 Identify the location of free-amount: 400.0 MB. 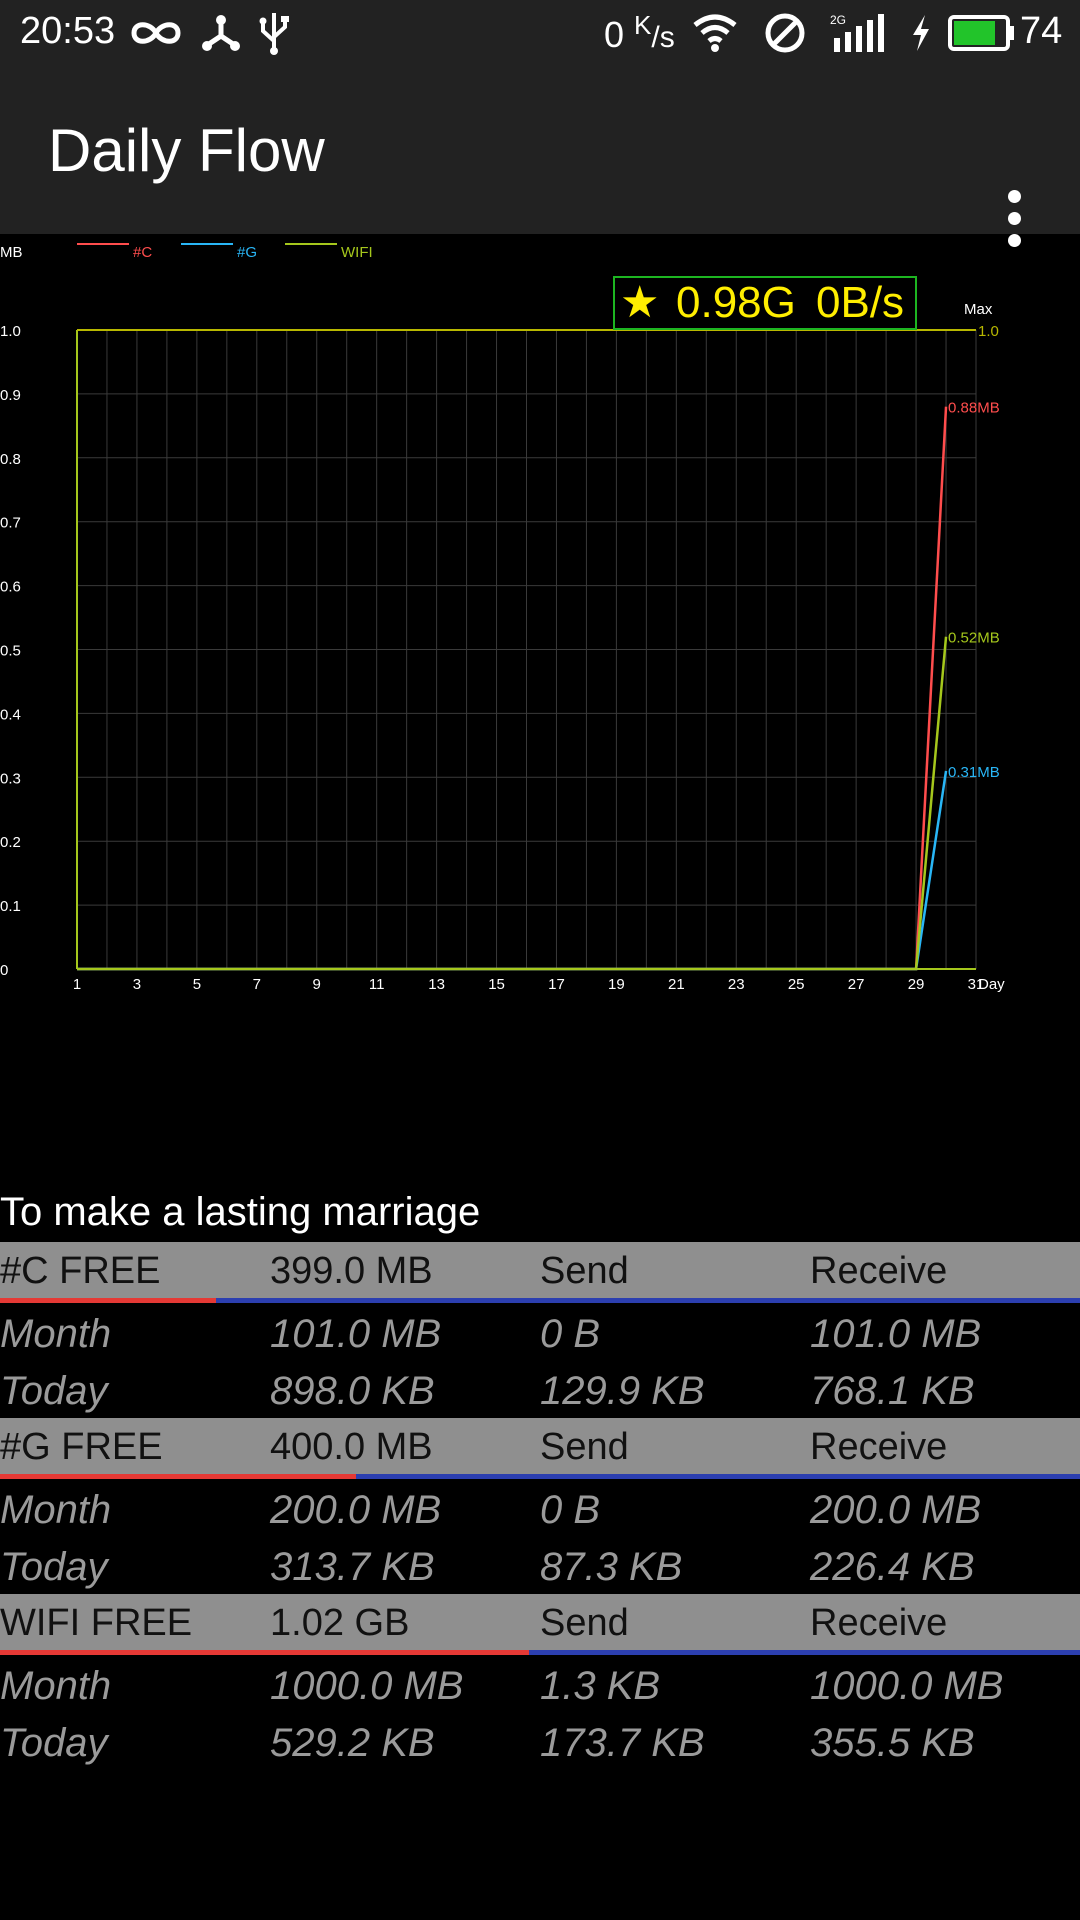
(351, 1447).